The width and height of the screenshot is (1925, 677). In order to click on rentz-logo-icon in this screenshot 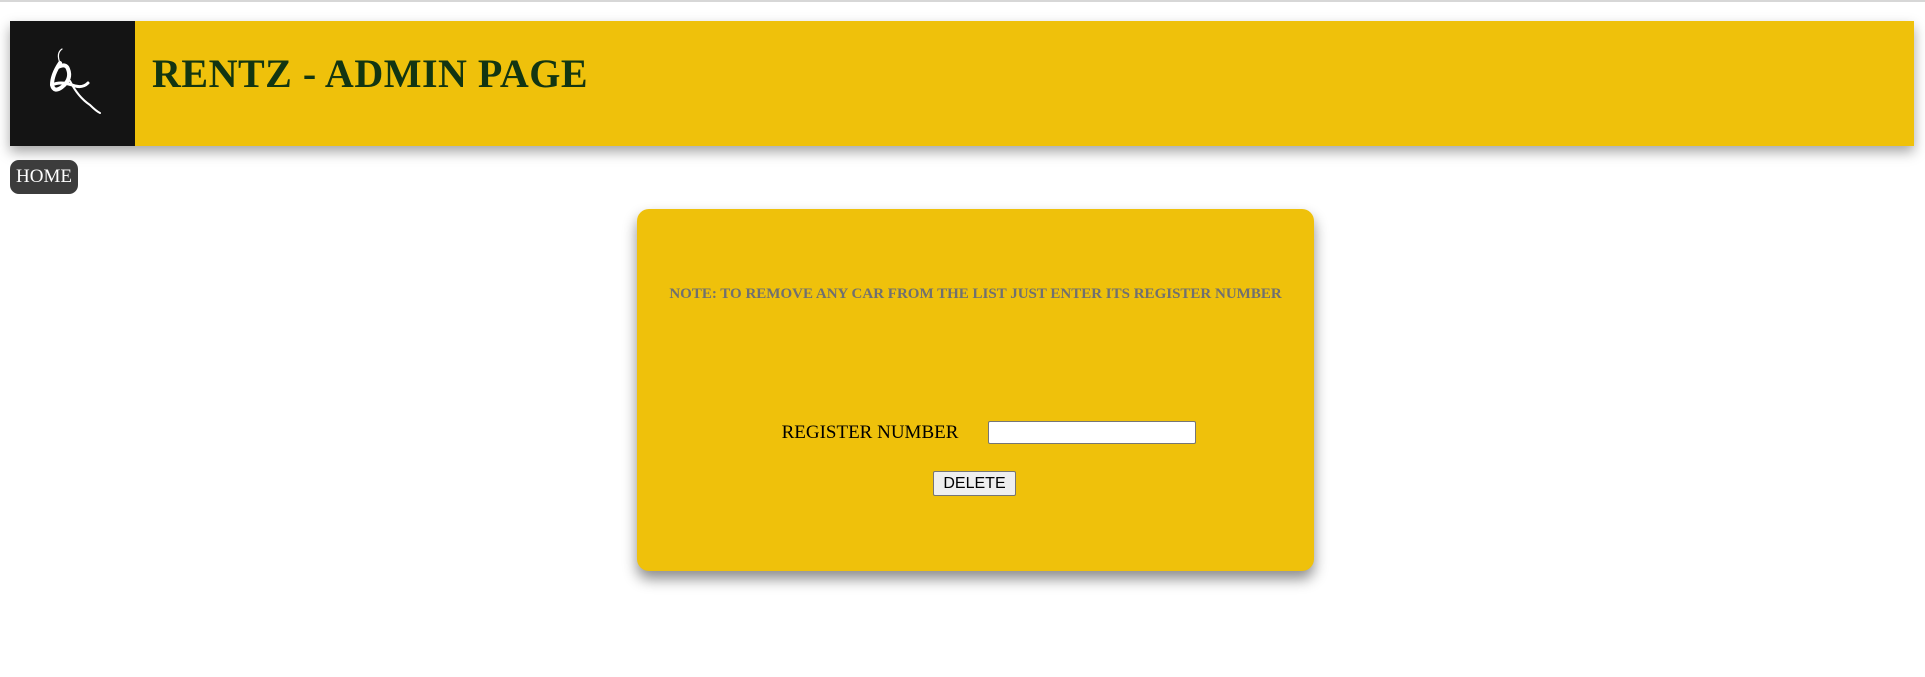, I will do `click(73, 83)`.